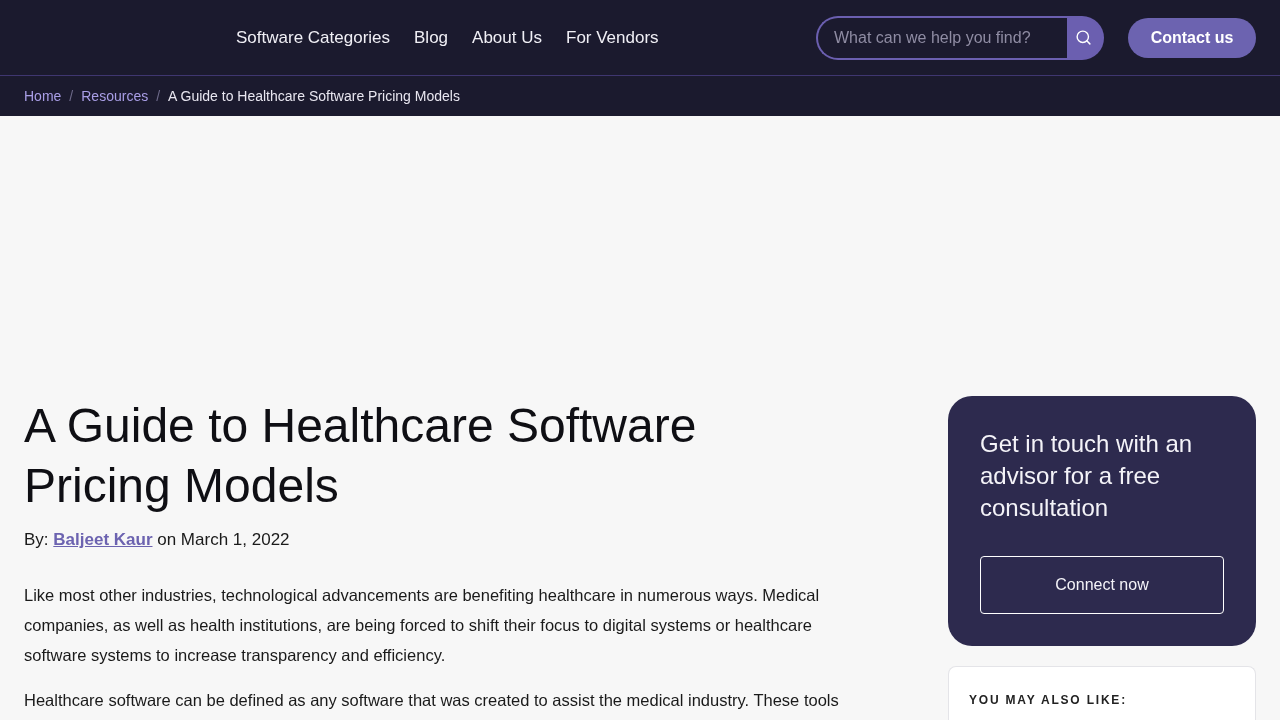 This screenshot has width=1280, height=720. Describe the element at coordinates (157, 540) in the screenshot. I see `byline: By: Baljeet Kaur on March 1, 2022` at that location.